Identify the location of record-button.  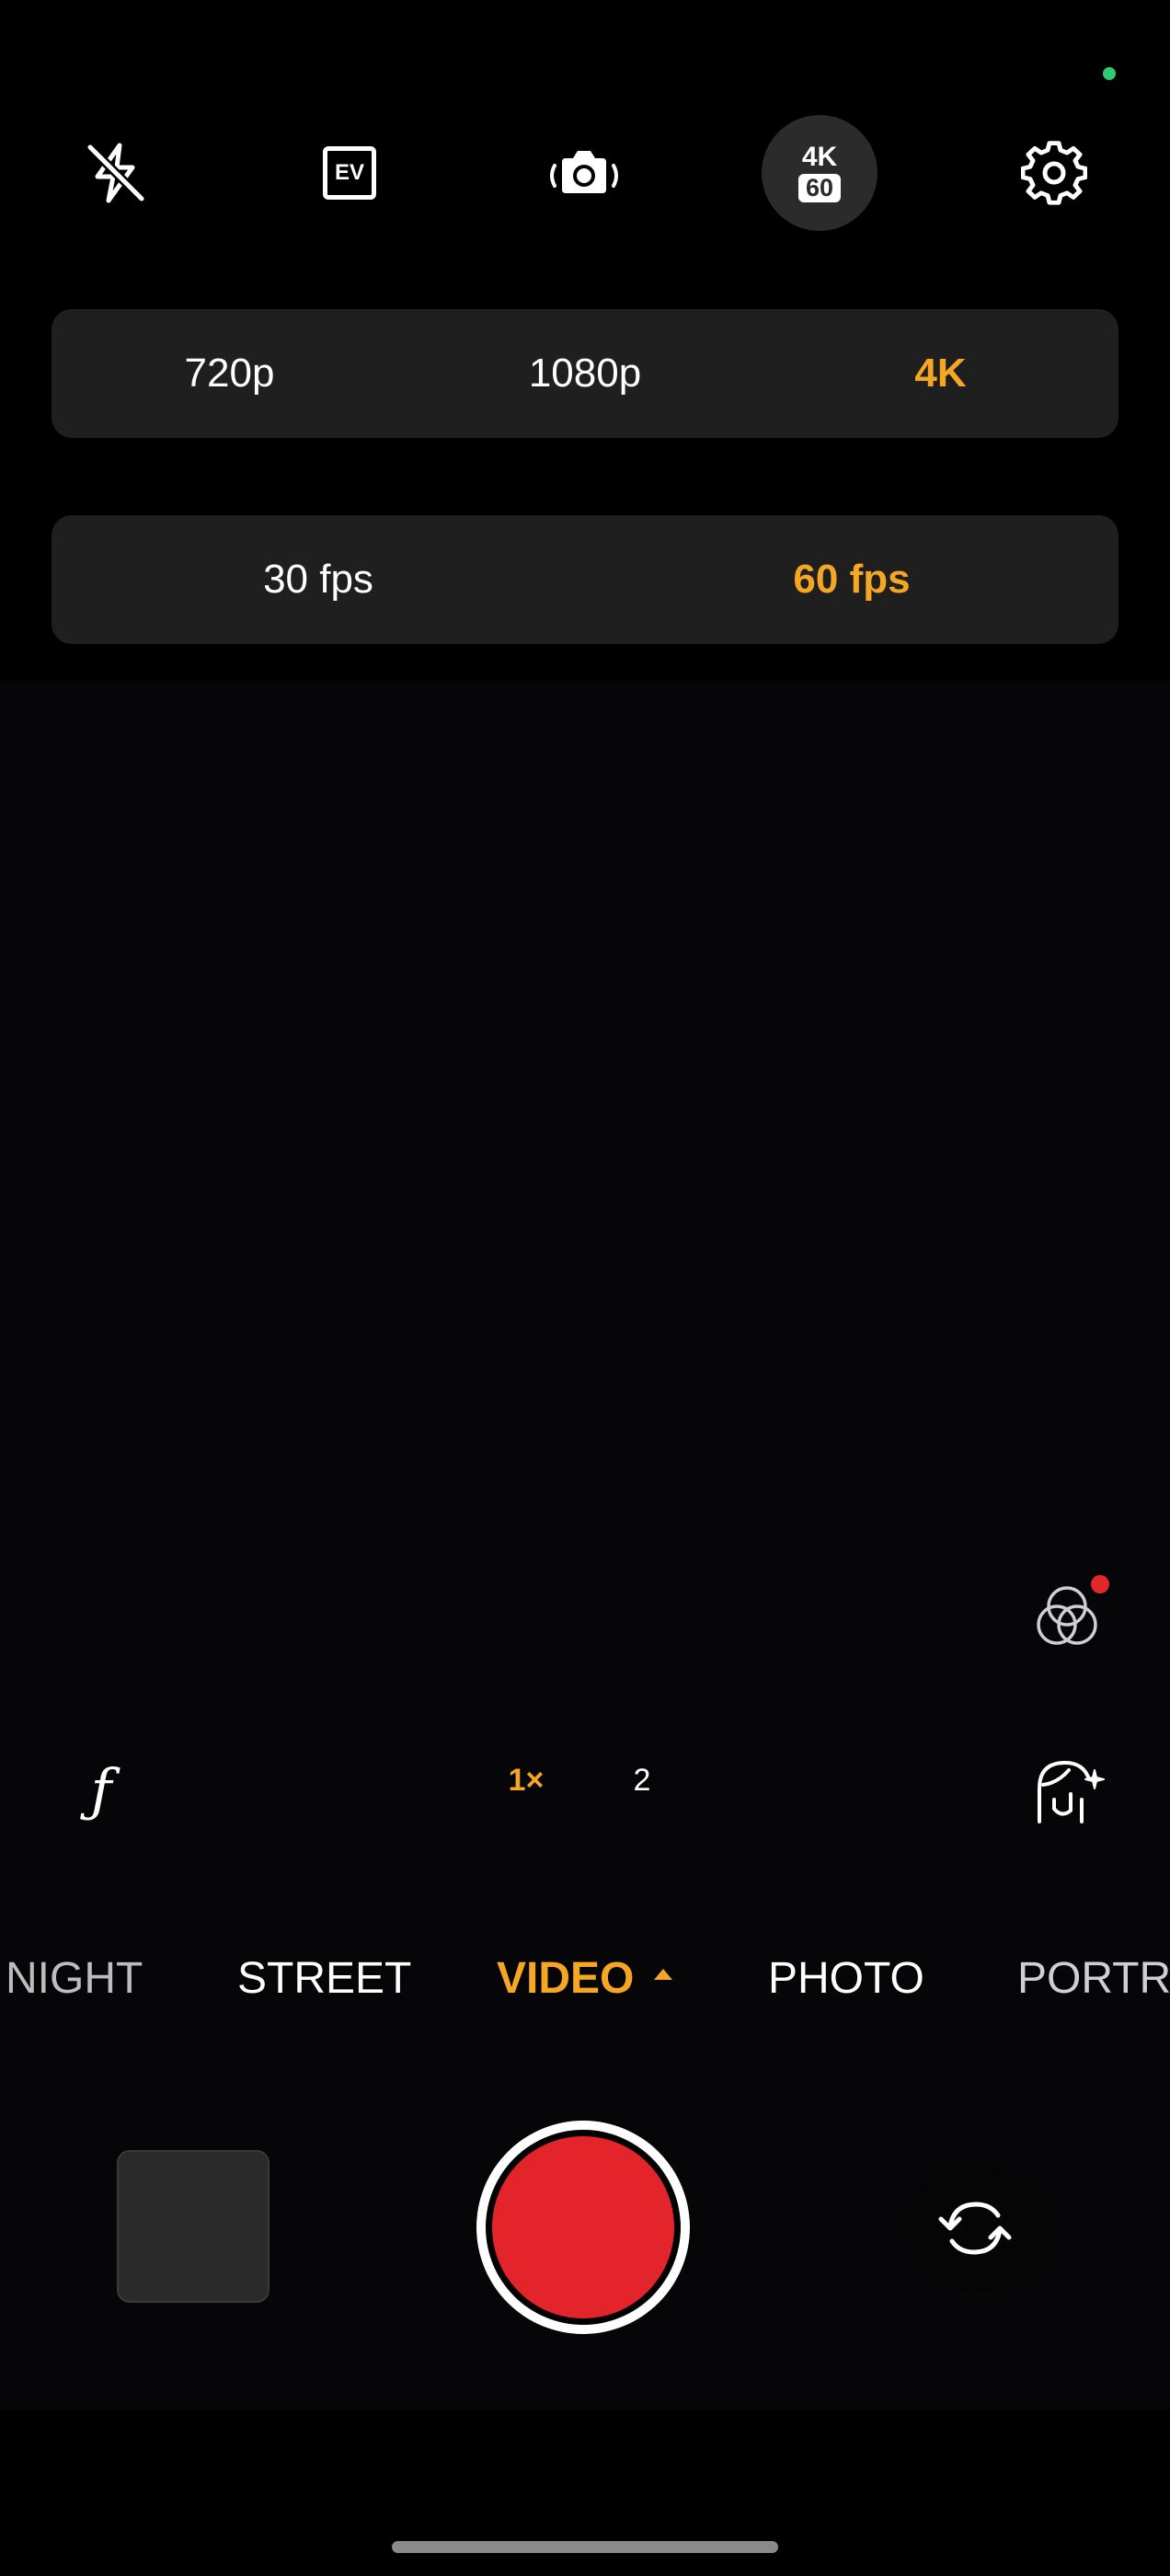
(583, 2227).